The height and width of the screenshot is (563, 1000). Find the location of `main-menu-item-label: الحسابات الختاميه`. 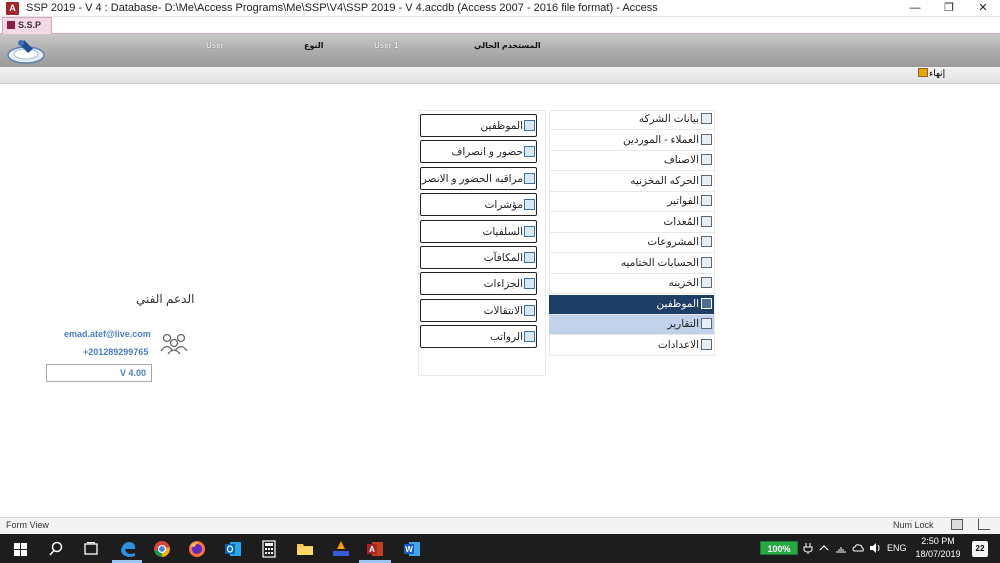

main-menu-item-label: الحسابات الختاميه is located at coordinates (659, 262).